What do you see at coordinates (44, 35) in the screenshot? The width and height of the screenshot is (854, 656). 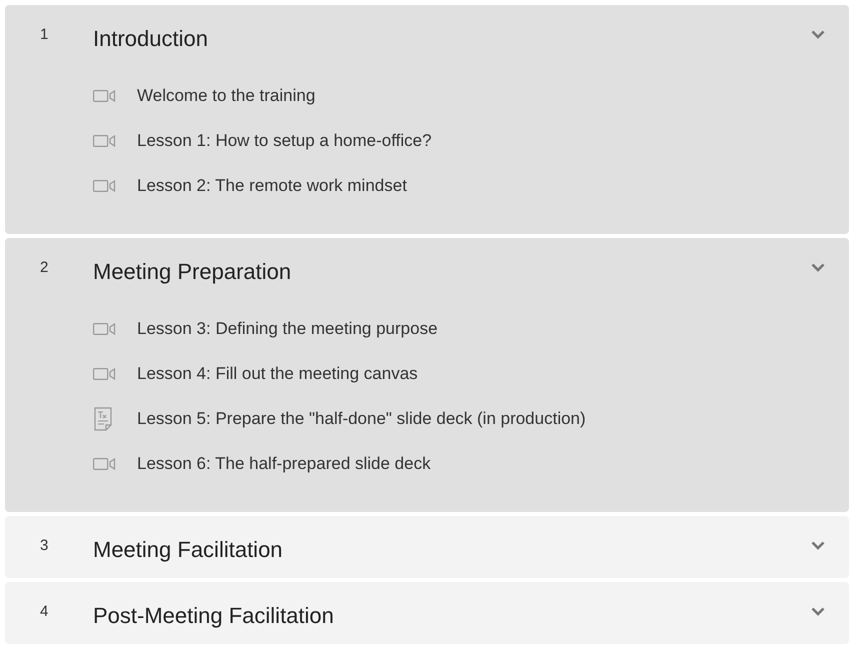 I see `section-number: 1` at bounding box center [44, 35].